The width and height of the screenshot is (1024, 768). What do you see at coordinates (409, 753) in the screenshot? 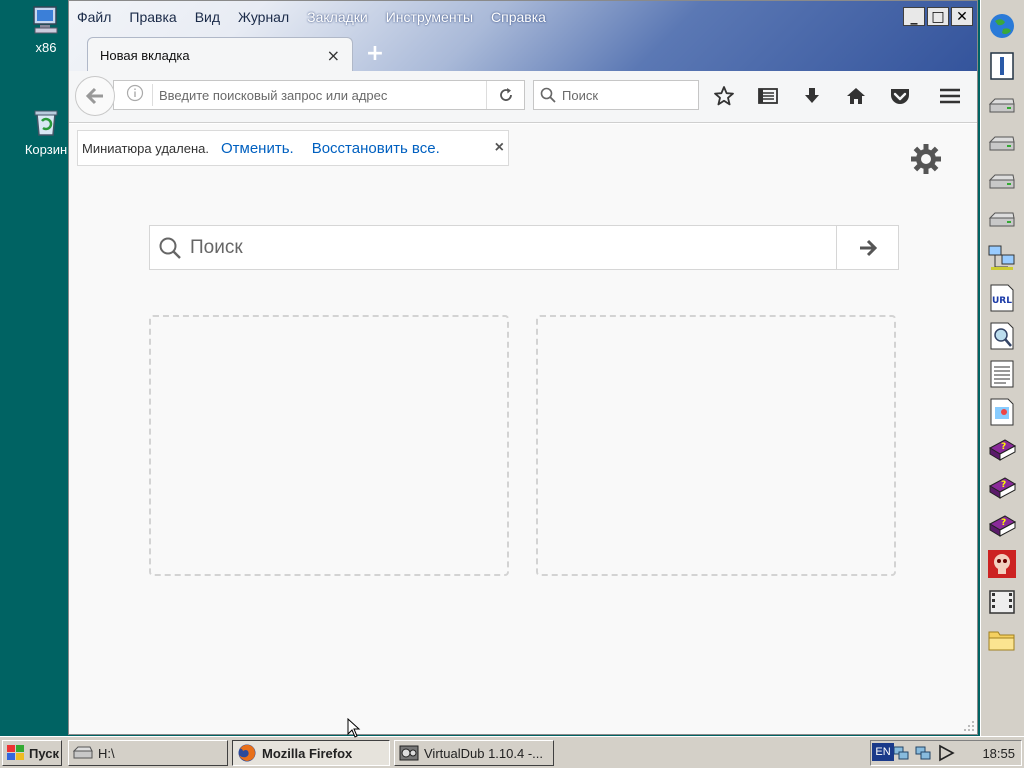
I see `virtualdub-icon` at bounding box center [409, 753].